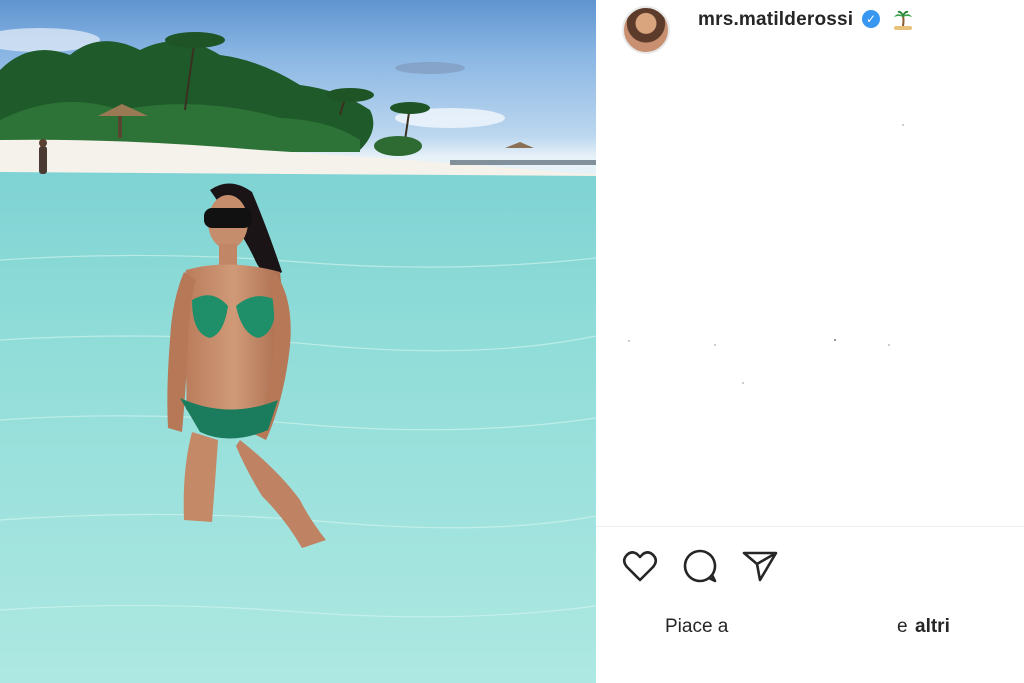 This screenshot has width=1024, height=683. What do you see at coordinates (700, 566) in the screenshot?
I see `comment-bubble-icon` at bounding box center [700, 566].